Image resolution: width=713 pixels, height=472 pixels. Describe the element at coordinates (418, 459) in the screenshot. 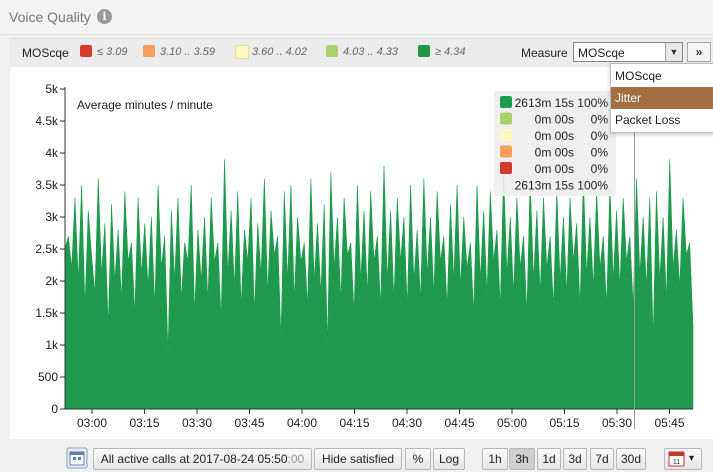

I see `percent-button: %` at that location.